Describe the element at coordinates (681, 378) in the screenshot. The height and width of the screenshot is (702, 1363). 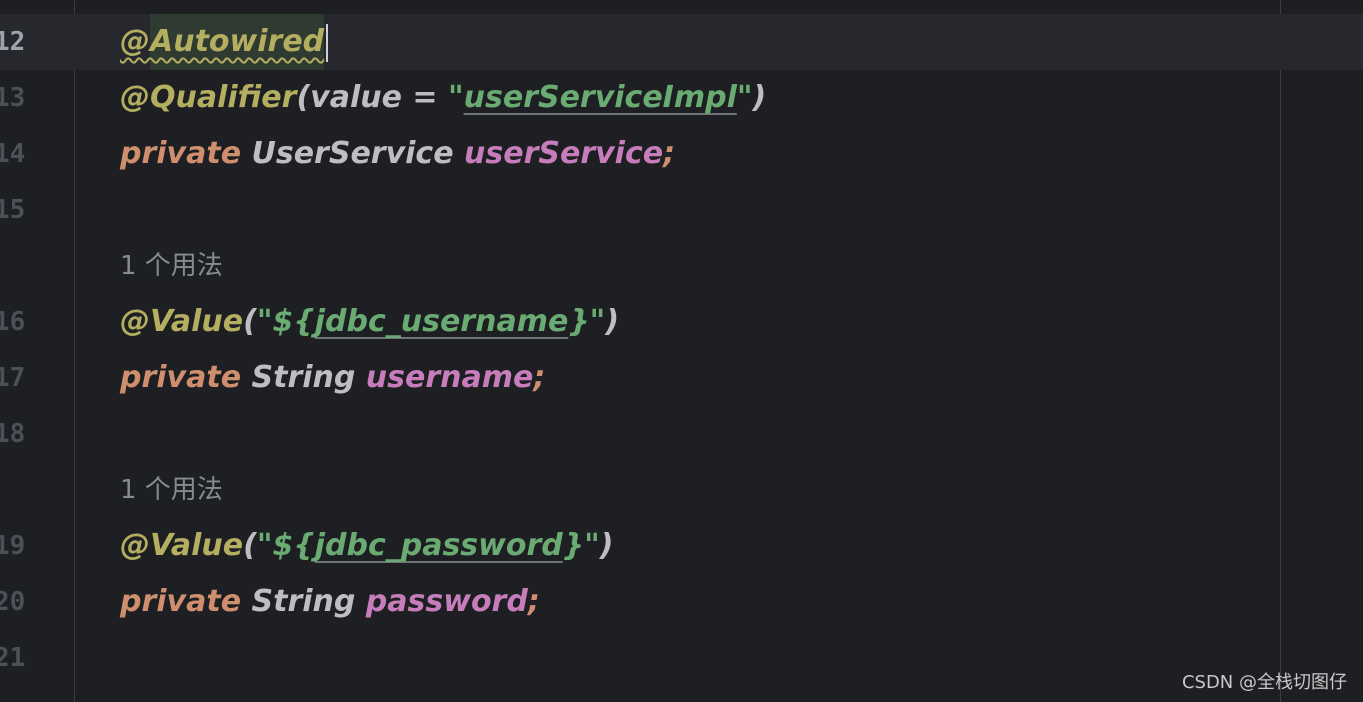
I see `code-line-17: 17 private String username;` at that location.